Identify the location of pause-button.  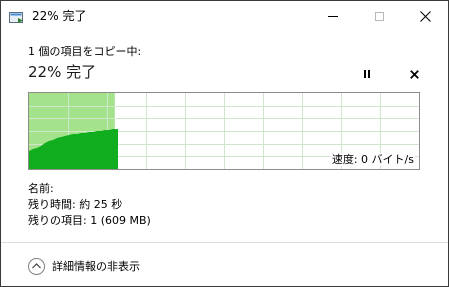
(367, 74).